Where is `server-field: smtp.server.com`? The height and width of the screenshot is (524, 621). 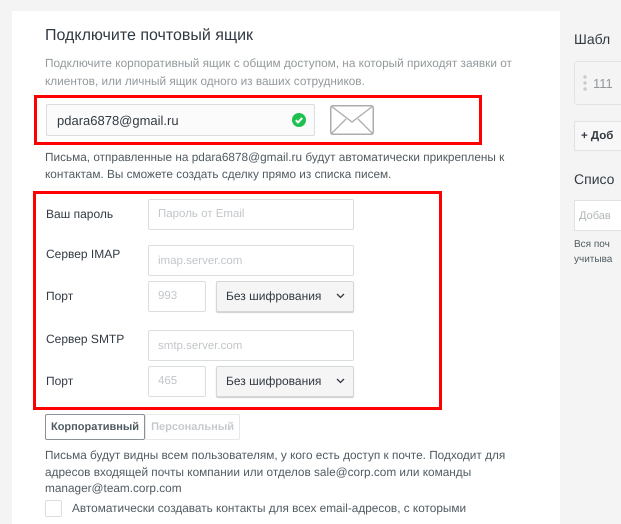
server-field: smtp.server.com is located at coordinates (251, 345).